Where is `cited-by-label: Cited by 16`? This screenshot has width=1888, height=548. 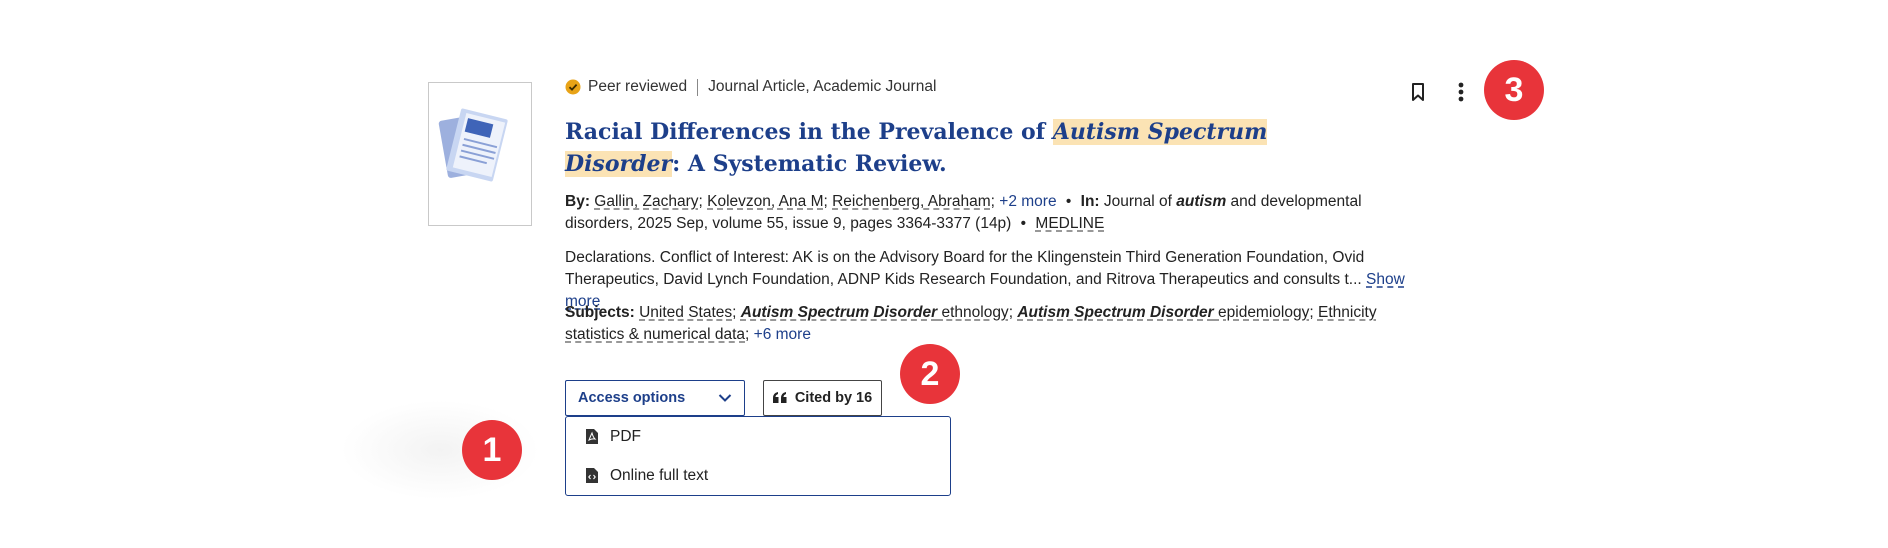 cited-by-label: Cited by 16 is located at coordinates (833, 398).